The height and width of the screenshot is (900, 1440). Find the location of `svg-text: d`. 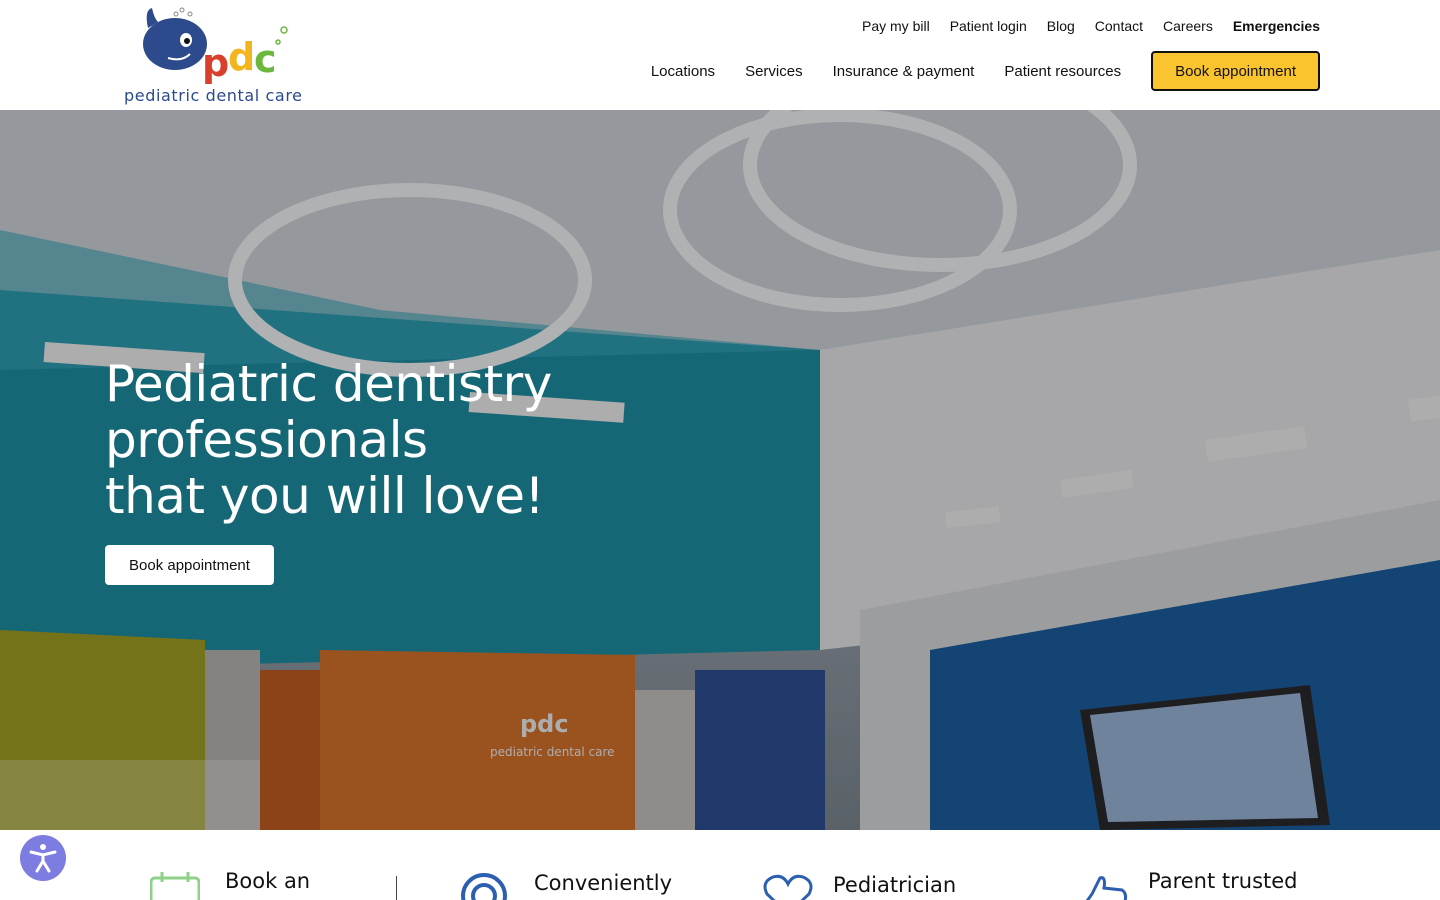

svg-text: d is located at coordinates (241, 57).